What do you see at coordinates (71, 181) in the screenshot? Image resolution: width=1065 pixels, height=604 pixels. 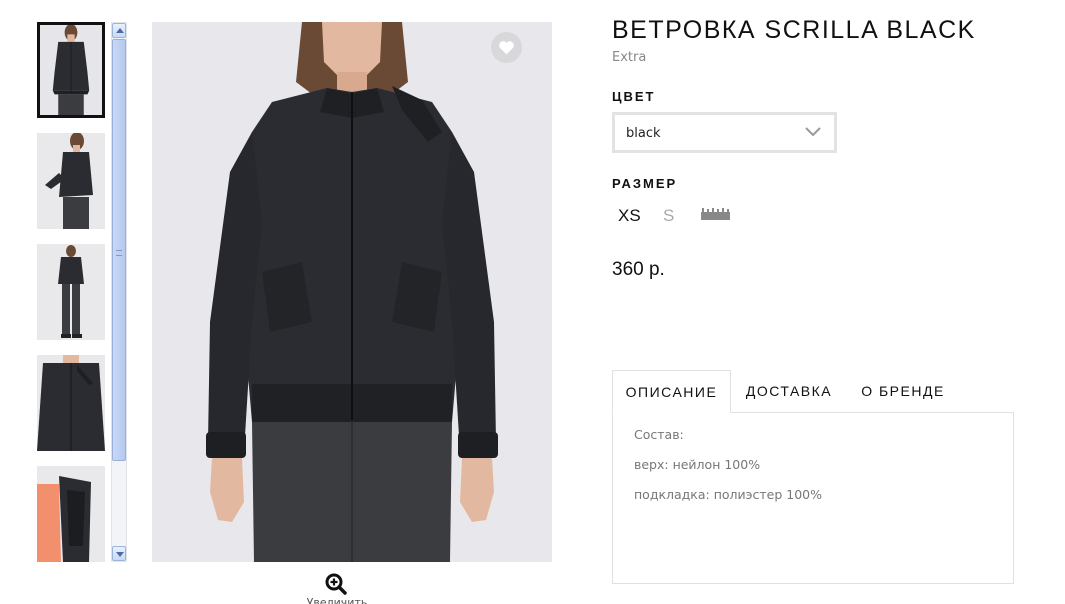 I see `thumbnail-side` at bounding box center [71, 181].